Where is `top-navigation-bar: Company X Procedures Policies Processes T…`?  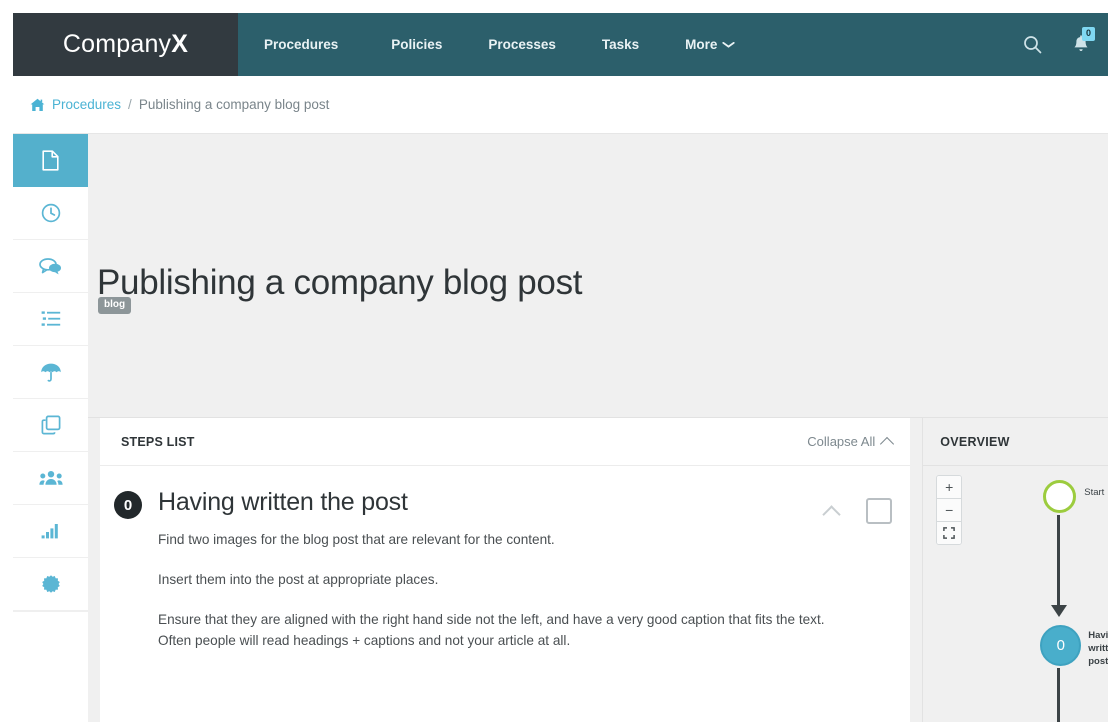
top-navigation-bar: Company X Procedures Policies Processes T… is located at coordinates (560, 47).